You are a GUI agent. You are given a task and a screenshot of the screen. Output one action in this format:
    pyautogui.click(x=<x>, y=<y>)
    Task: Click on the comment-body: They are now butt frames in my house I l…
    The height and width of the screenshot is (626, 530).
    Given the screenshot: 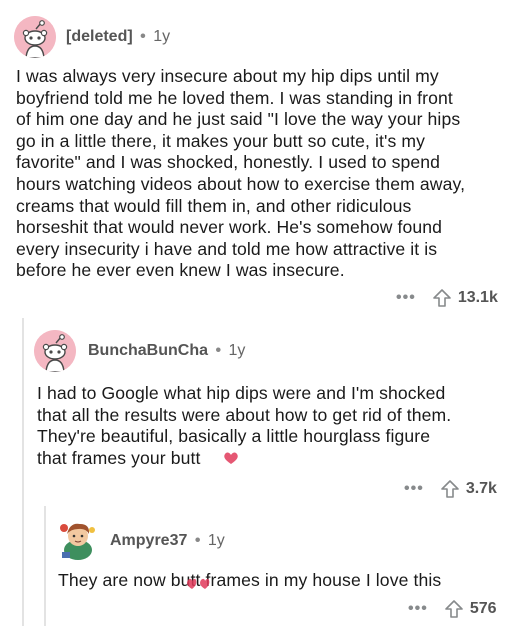 What is the action you would take?
    pyautogui.click(x=293, y=581)
    